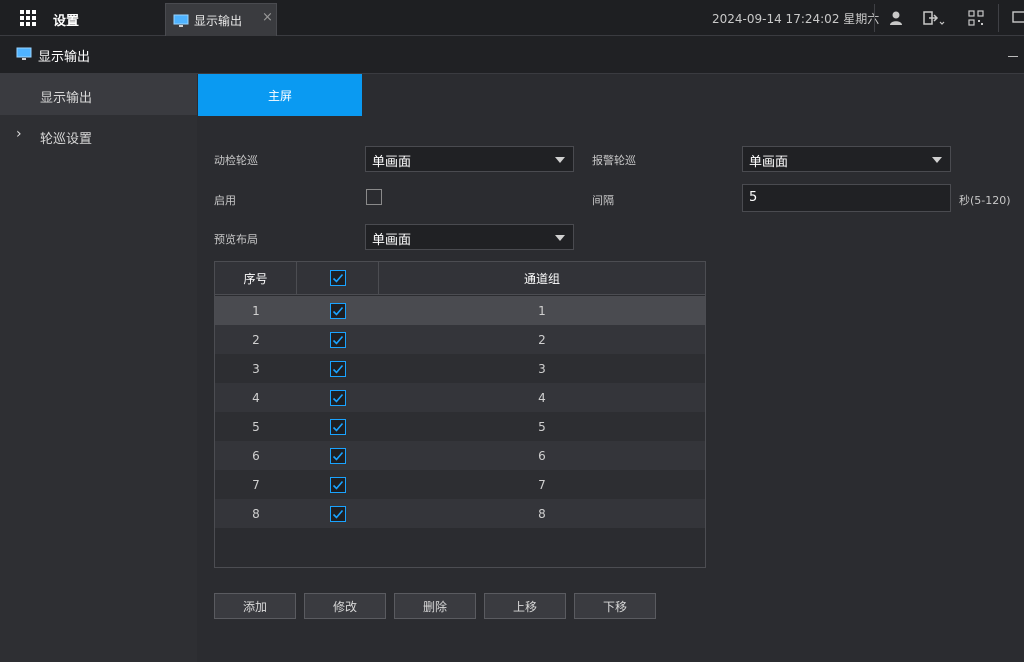 Image resolution: width=1024 pixels, height=662 pixels. Describe the element at coordinates (542, 426) in the screenshot. I see `cell-channel-group: 5` at that location.